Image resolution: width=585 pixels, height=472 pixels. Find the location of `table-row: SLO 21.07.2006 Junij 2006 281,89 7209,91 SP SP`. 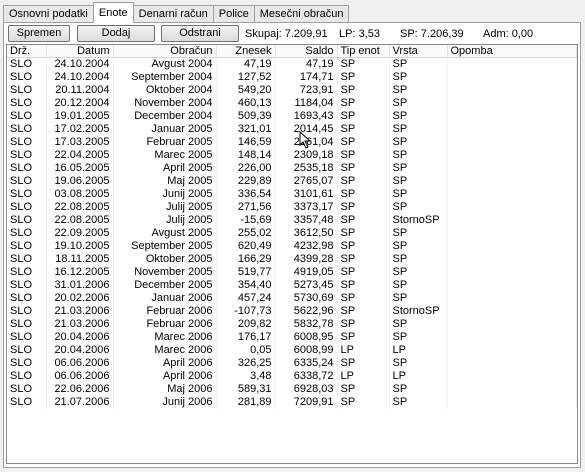

table-row: SLO 21.07.2006 Junij 2006 281,89 7209,91 SP SP is located at coordinates (292, 402).